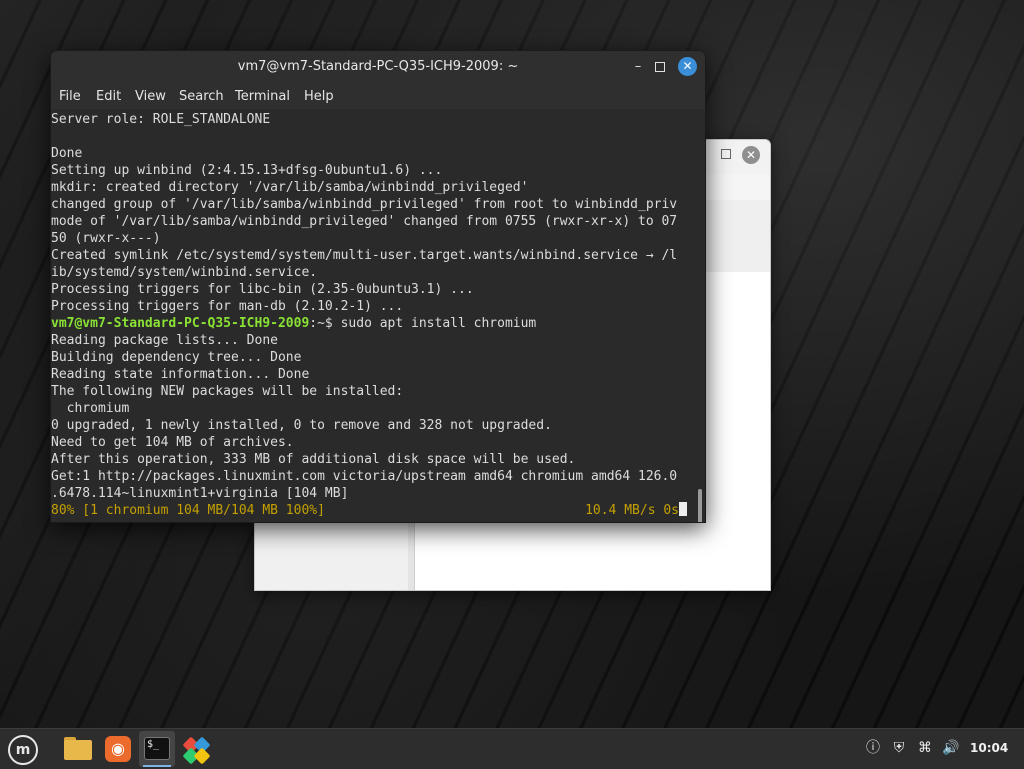  I want to click on terminal-line: .6478.114~linuxmint1+virginia [104 MB], so click(200, 493).